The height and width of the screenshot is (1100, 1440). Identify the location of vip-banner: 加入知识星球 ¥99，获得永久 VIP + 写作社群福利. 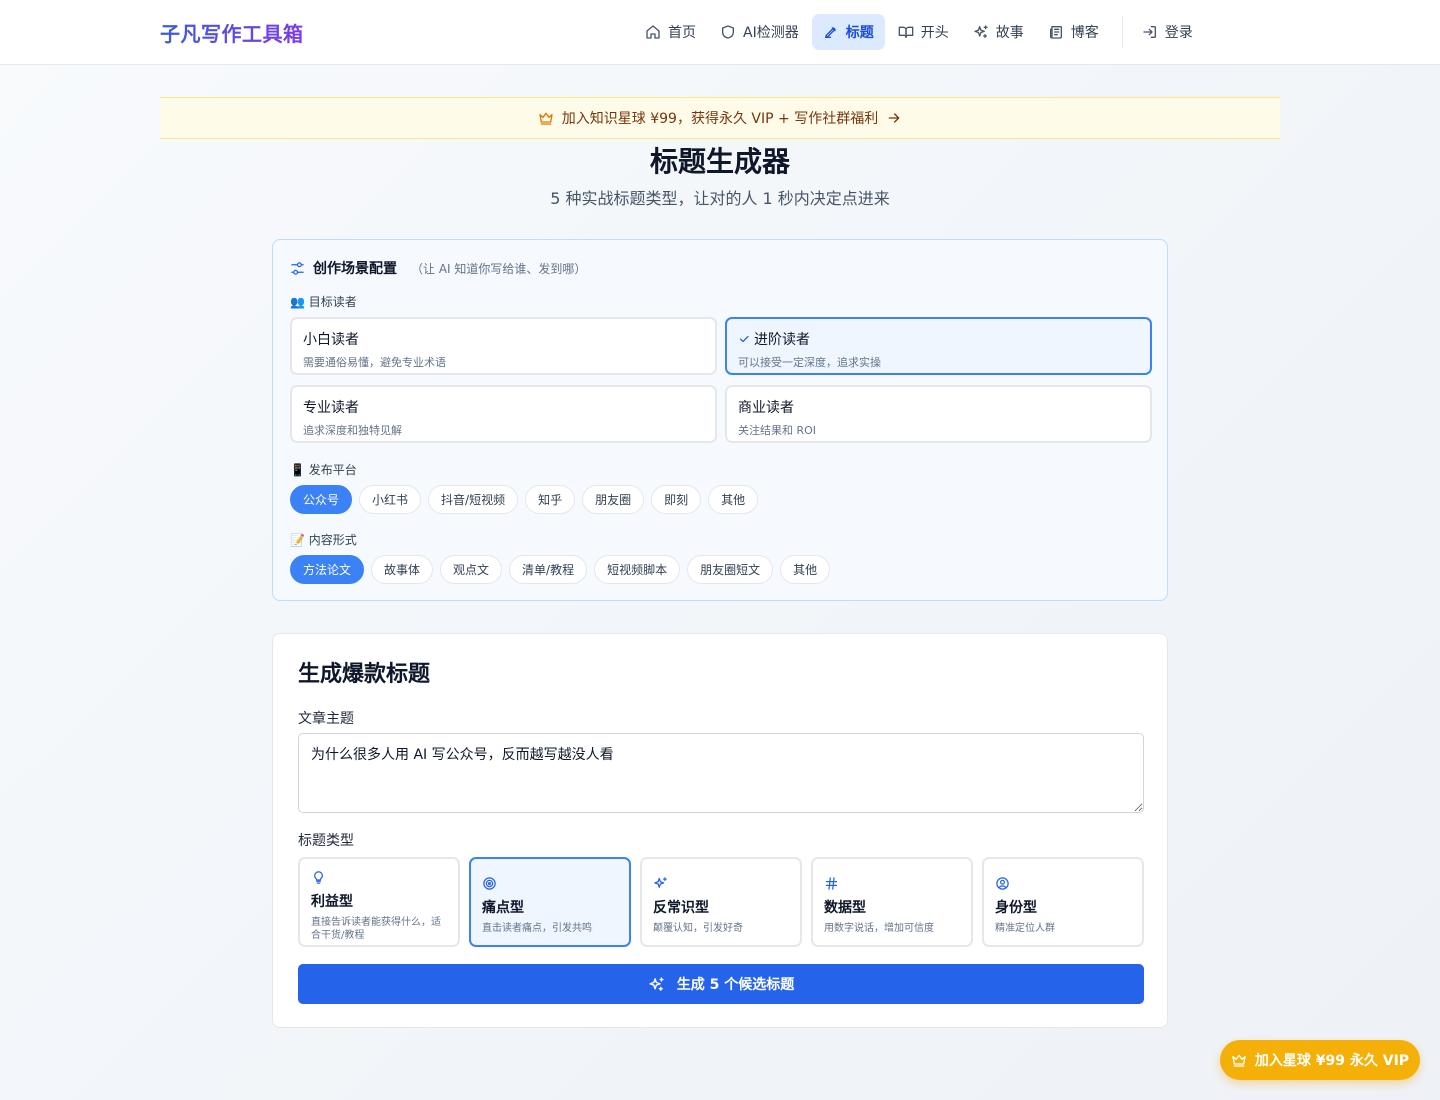
(720, 118).